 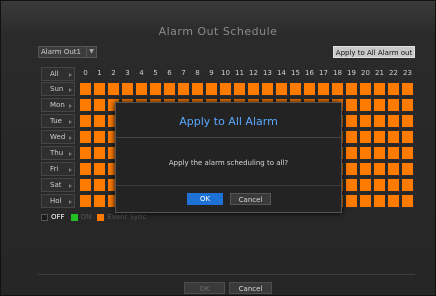 What do you see at coordinates (197, 74) in the screenshot?
I see `hour-header-8: 8` at bounding box center [197, 74].